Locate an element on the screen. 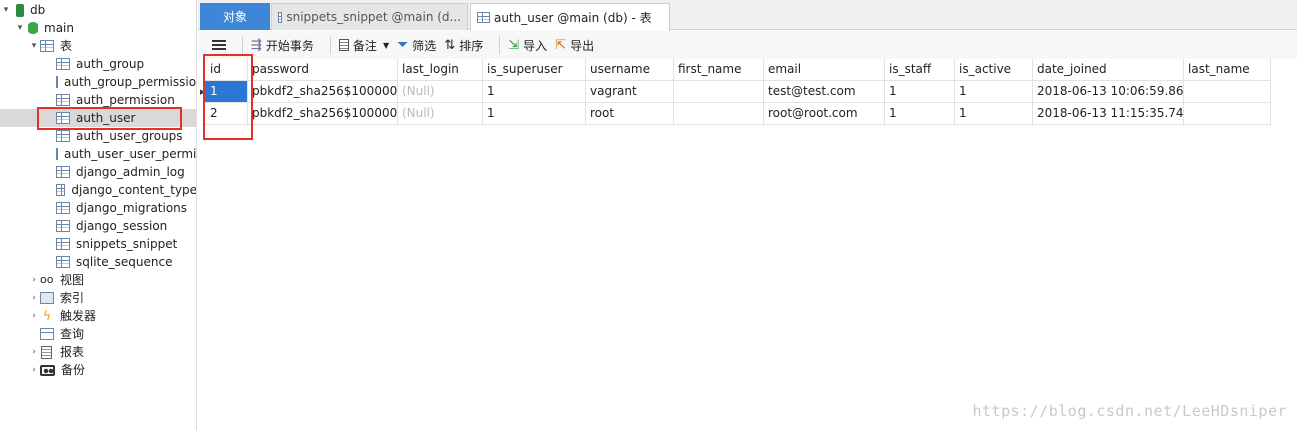 The width and height of the screenshot is (1297, 430). cell-id: 2 is located at coordinates (226, 114).